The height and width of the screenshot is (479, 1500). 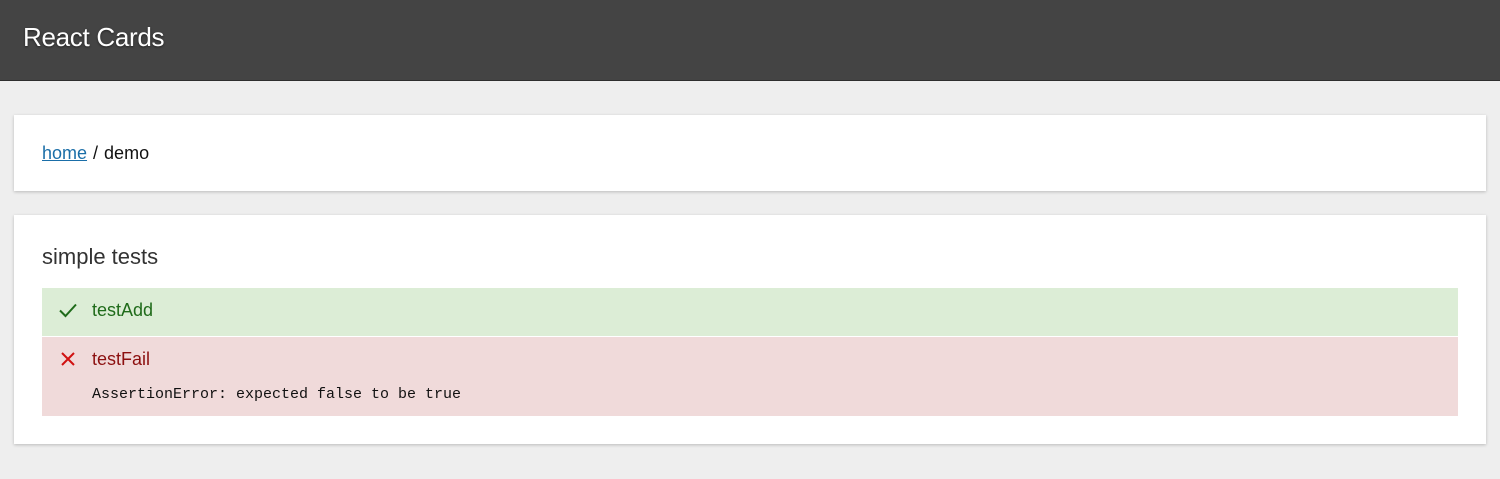 I want to click on test-name: testAdd, so click(x=123, y=310).